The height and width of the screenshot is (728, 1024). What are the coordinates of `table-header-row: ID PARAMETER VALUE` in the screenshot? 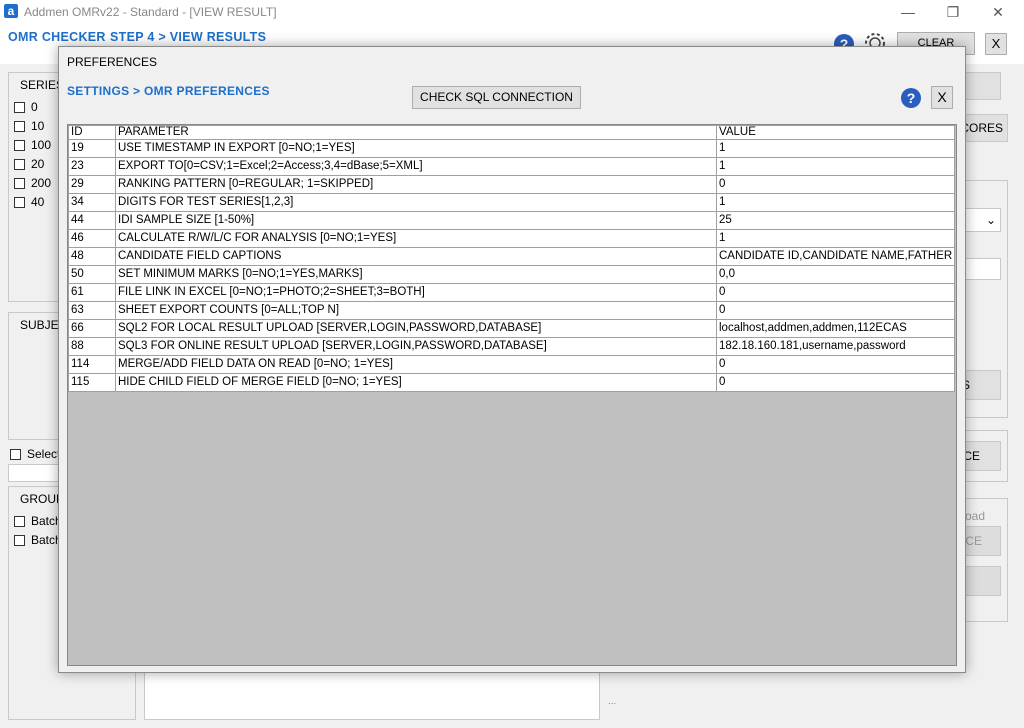 It's located at (512, 132).